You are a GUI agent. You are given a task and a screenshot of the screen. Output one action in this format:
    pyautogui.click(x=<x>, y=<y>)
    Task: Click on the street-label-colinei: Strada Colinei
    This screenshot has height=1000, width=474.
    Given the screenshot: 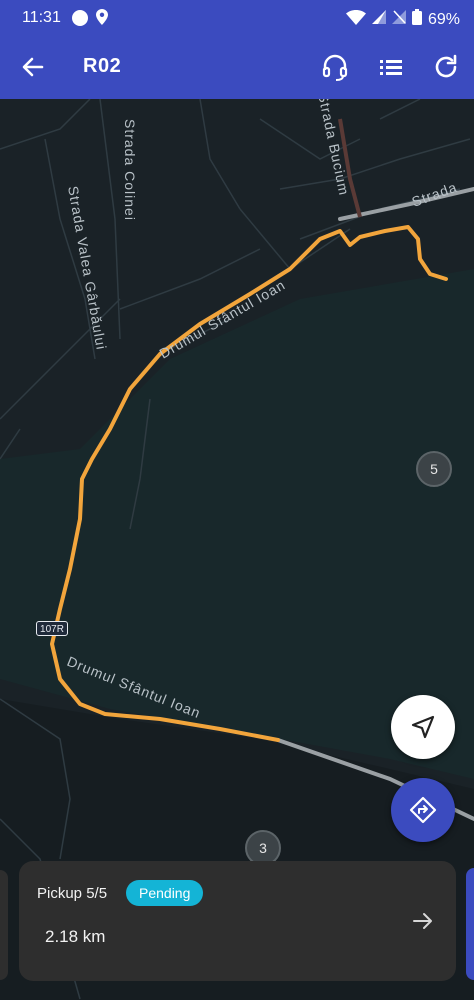 What is the action you would take?
    pyautogui.click(x=130, y=170)
    